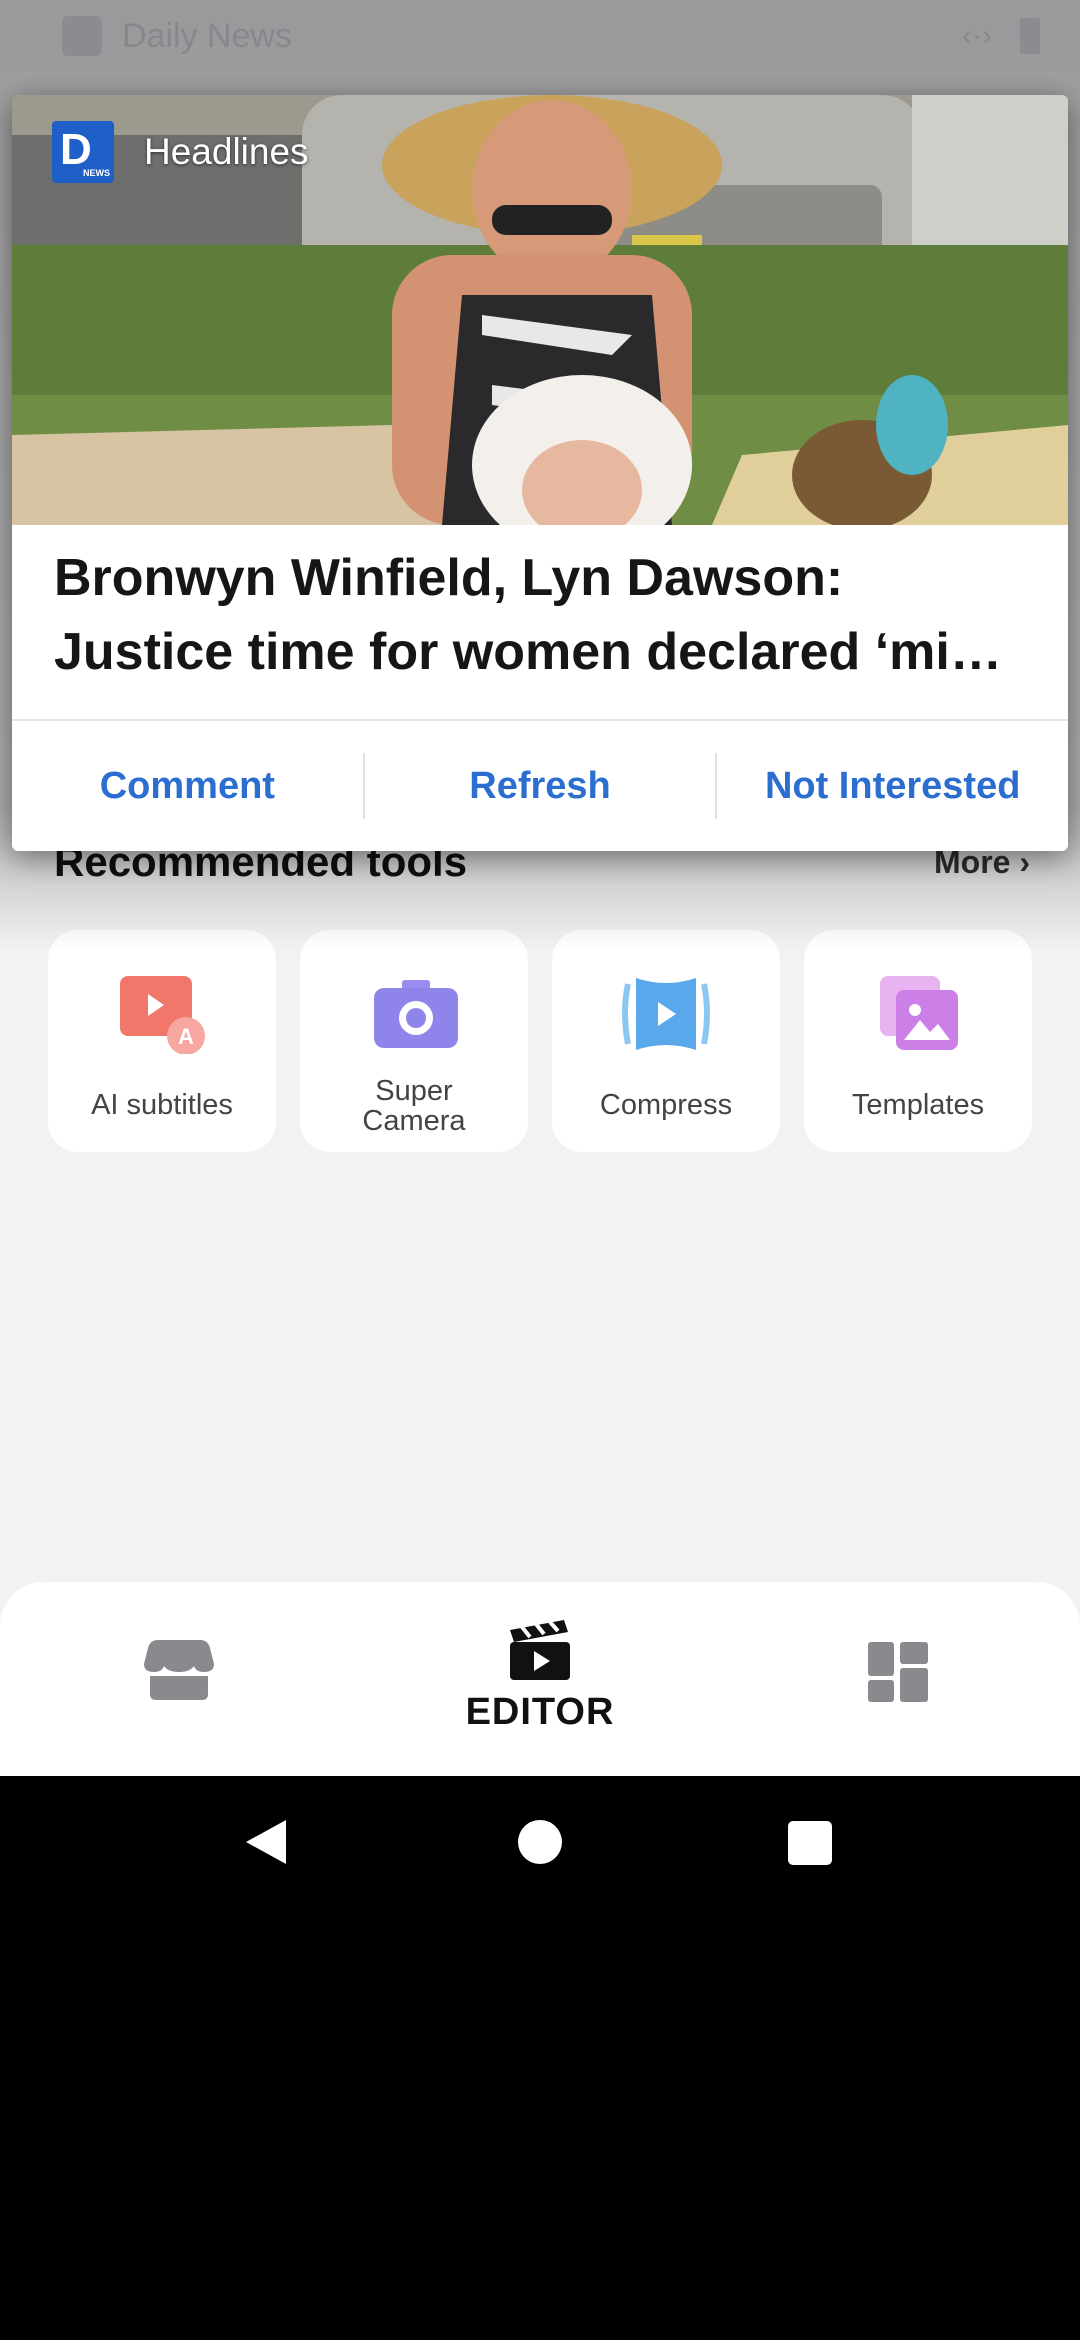 This screenshot has height=2340, width=1080. Describe the element at coordinates (414, 1106) in the screenshot. I see `tool-label: Super Camera` at that location.